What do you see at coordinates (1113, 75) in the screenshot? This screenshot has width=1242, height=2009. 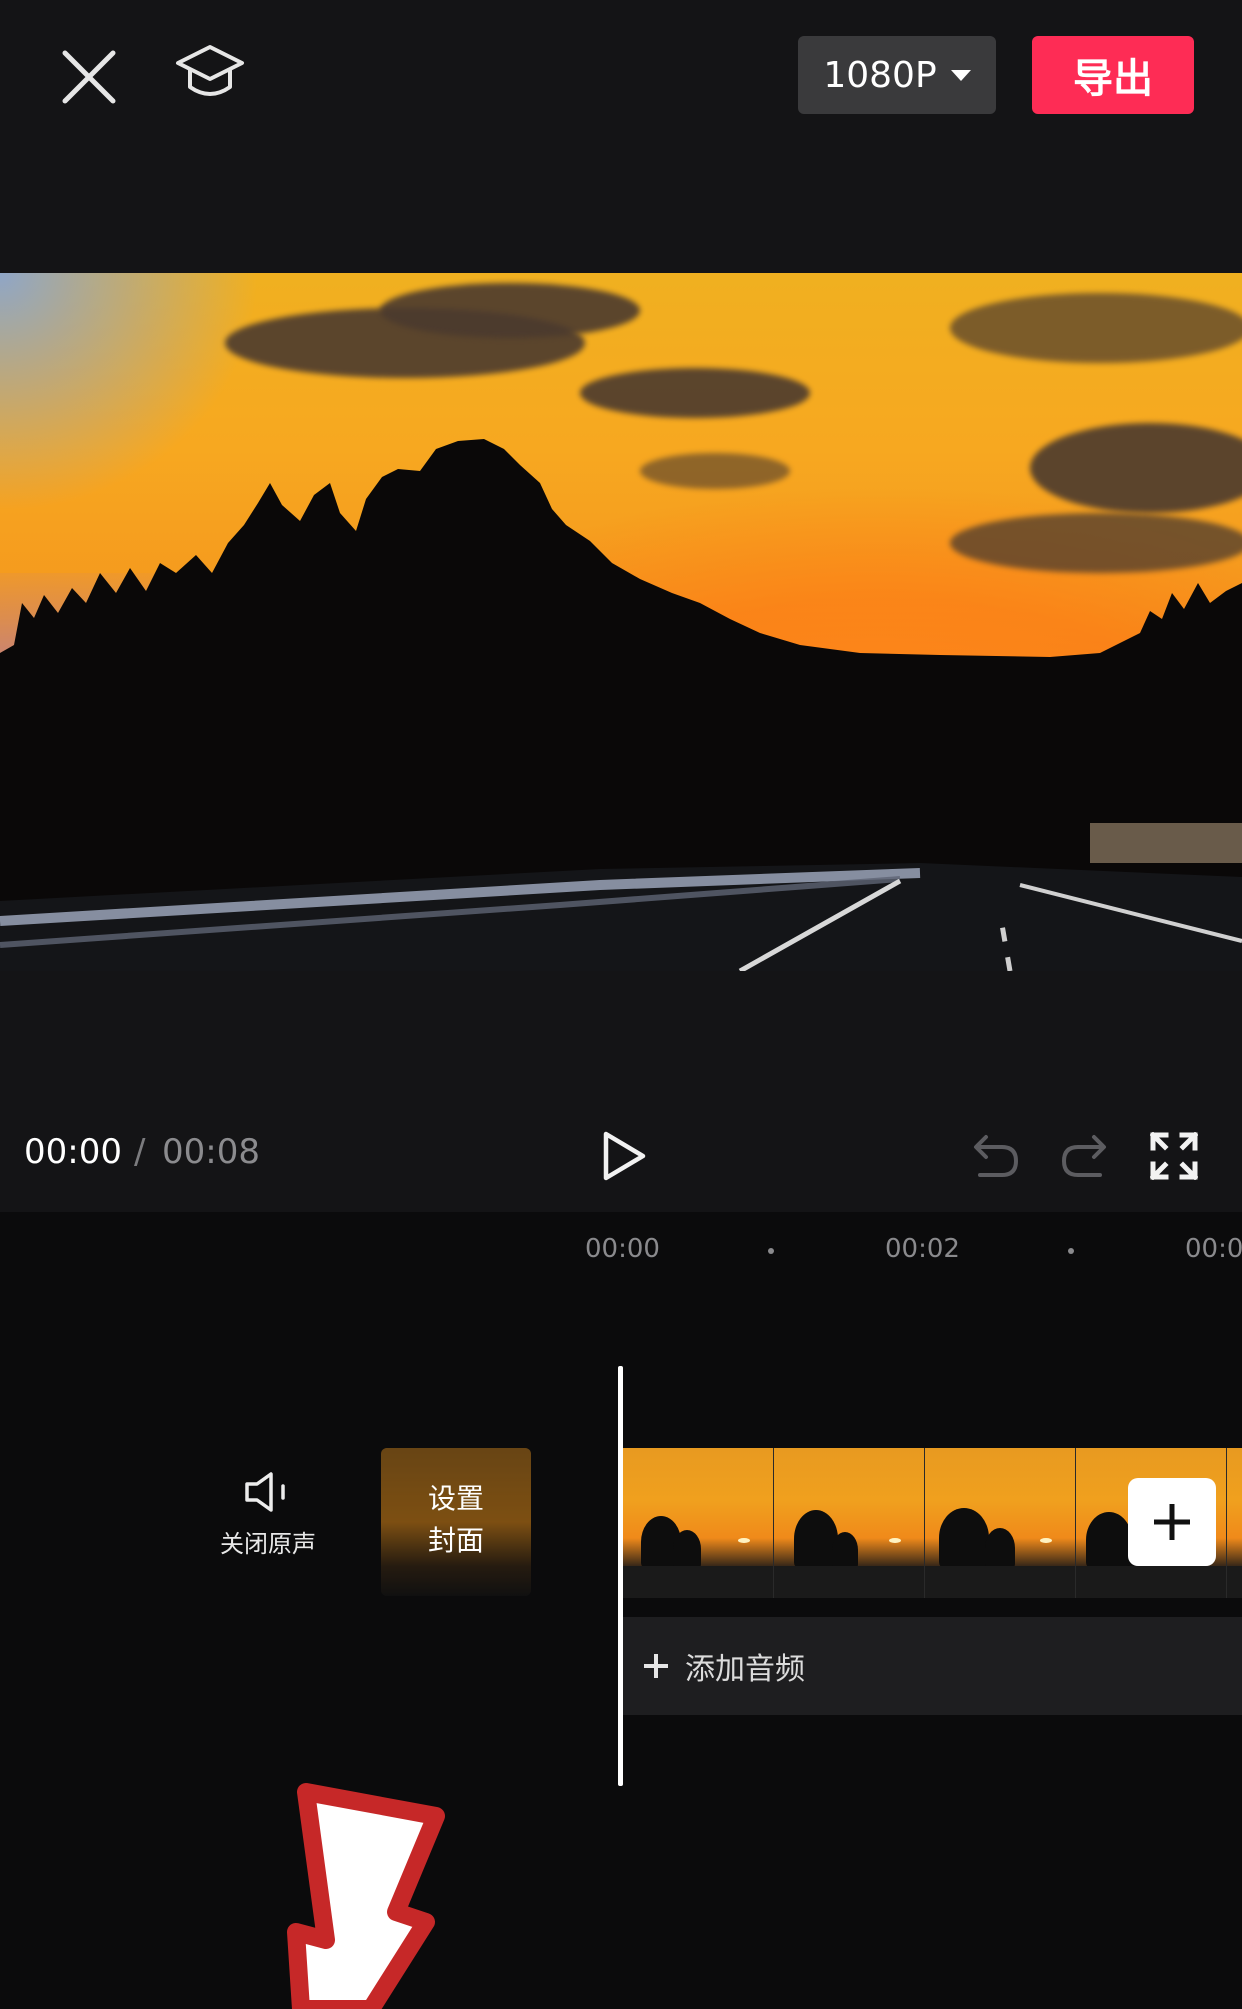 I see `export-button: 导出` at bounding box center [1113, 75].